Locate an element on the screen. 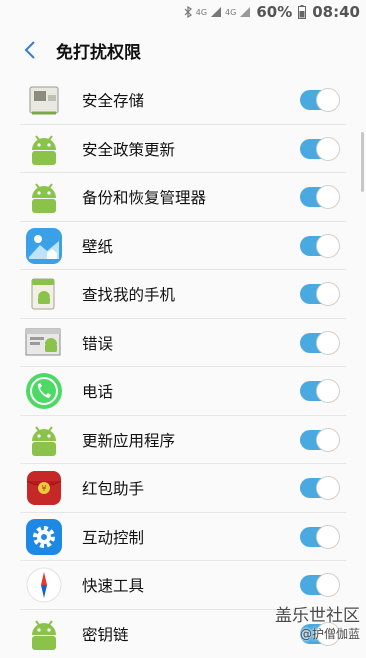 Image resolution: width=366 pixels, height=658 pixels. list-item-backup-restore: 备份和恢复管理器 is located at coordinates (183, 197).